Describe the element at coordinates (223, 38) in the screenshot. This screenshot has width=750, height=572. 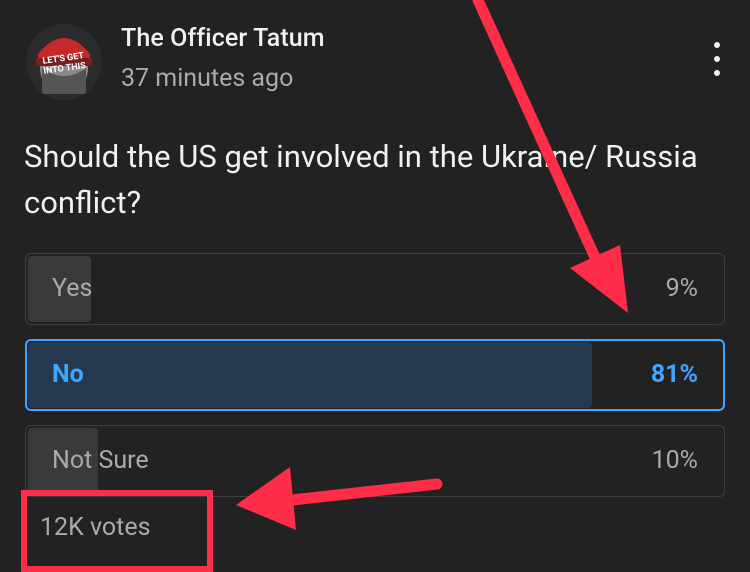
I see `author-name: The Officer Tatum` at that location.